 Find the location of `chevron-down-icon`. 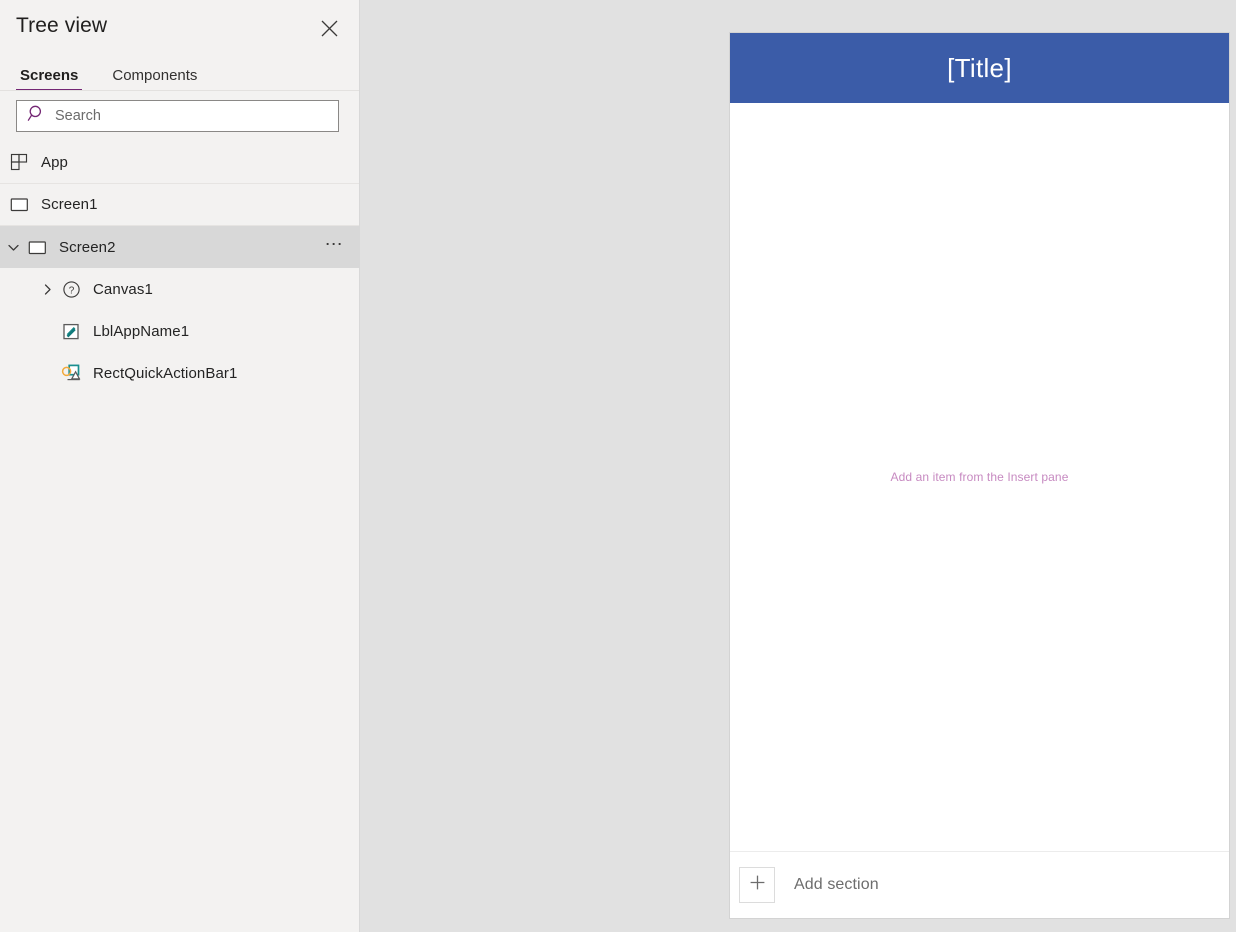

chevron-down-icon is located at coordinates (13, 247).